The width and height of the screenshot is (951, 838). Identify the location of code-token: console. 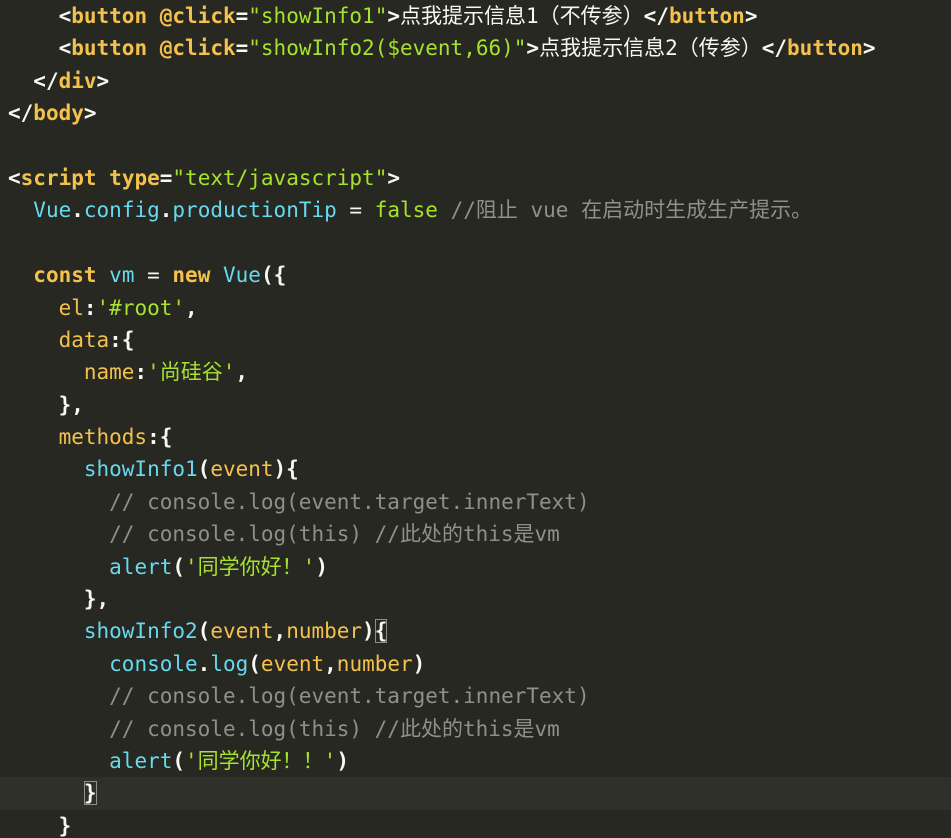
(153, 663).